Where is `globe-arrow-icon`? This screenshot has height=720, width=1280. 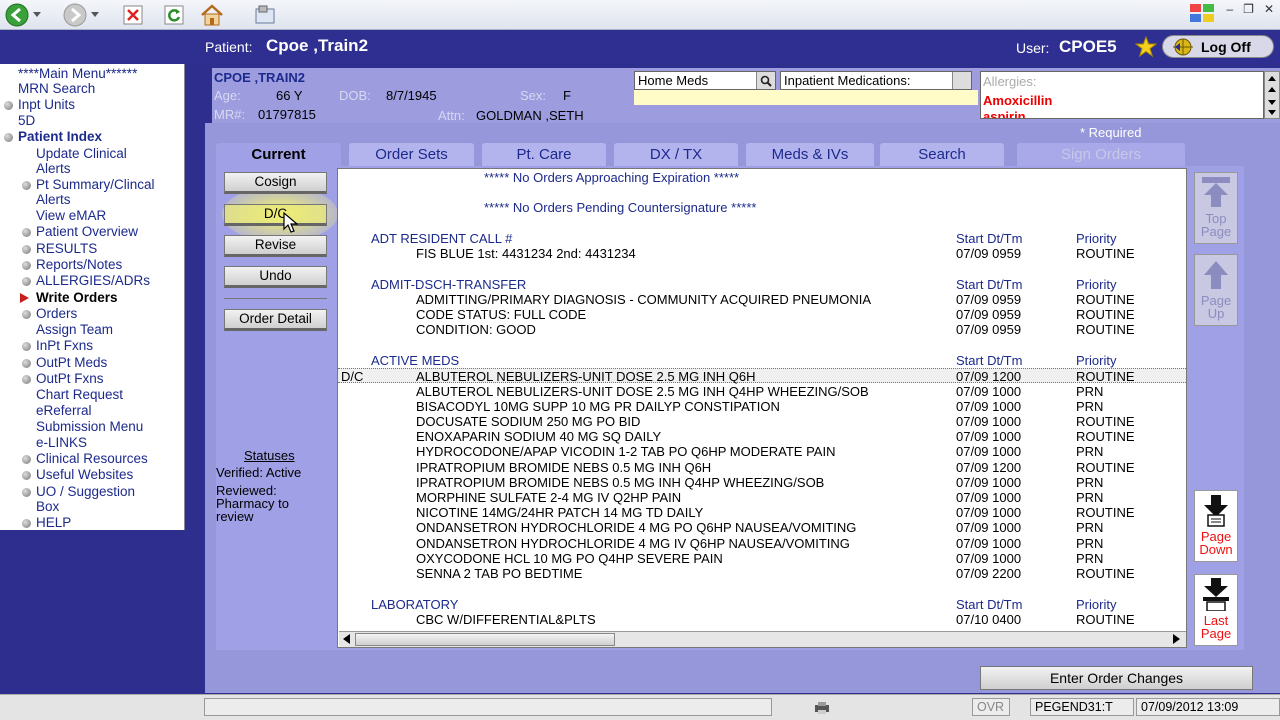 globe-arrow-icon is located at coordinates (1183, 46).